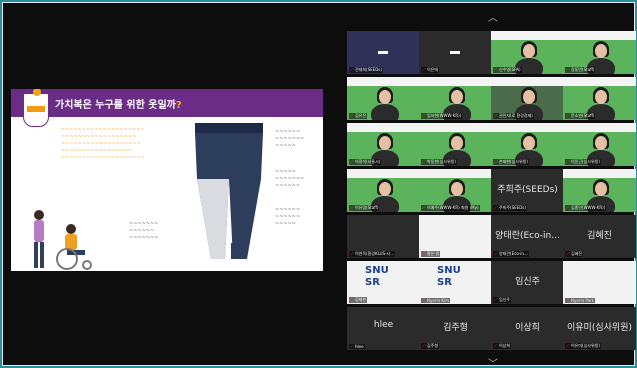  I want to click on participant-tile: ⋰이유림(Staff), so click(383, 190).